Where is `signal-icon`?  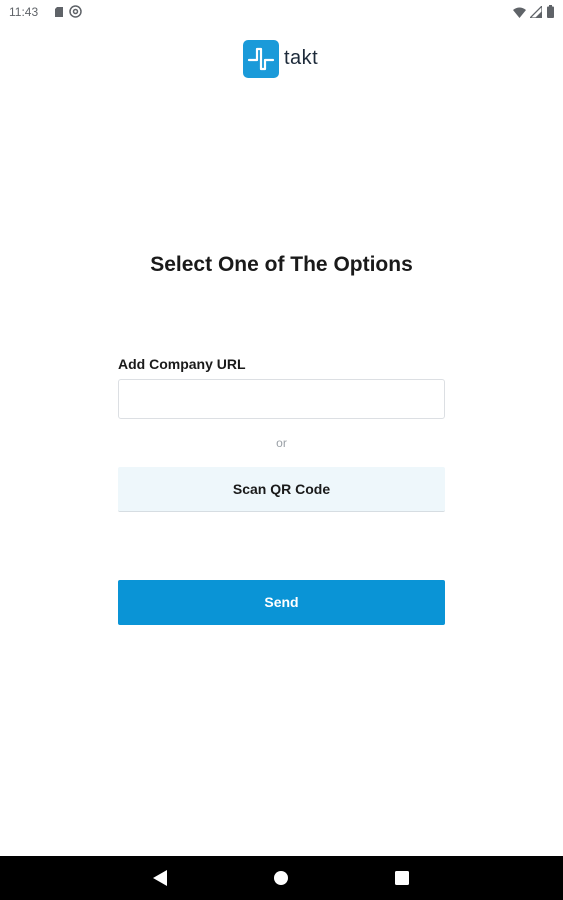
signal-icon is located at coordinates (536, 12).